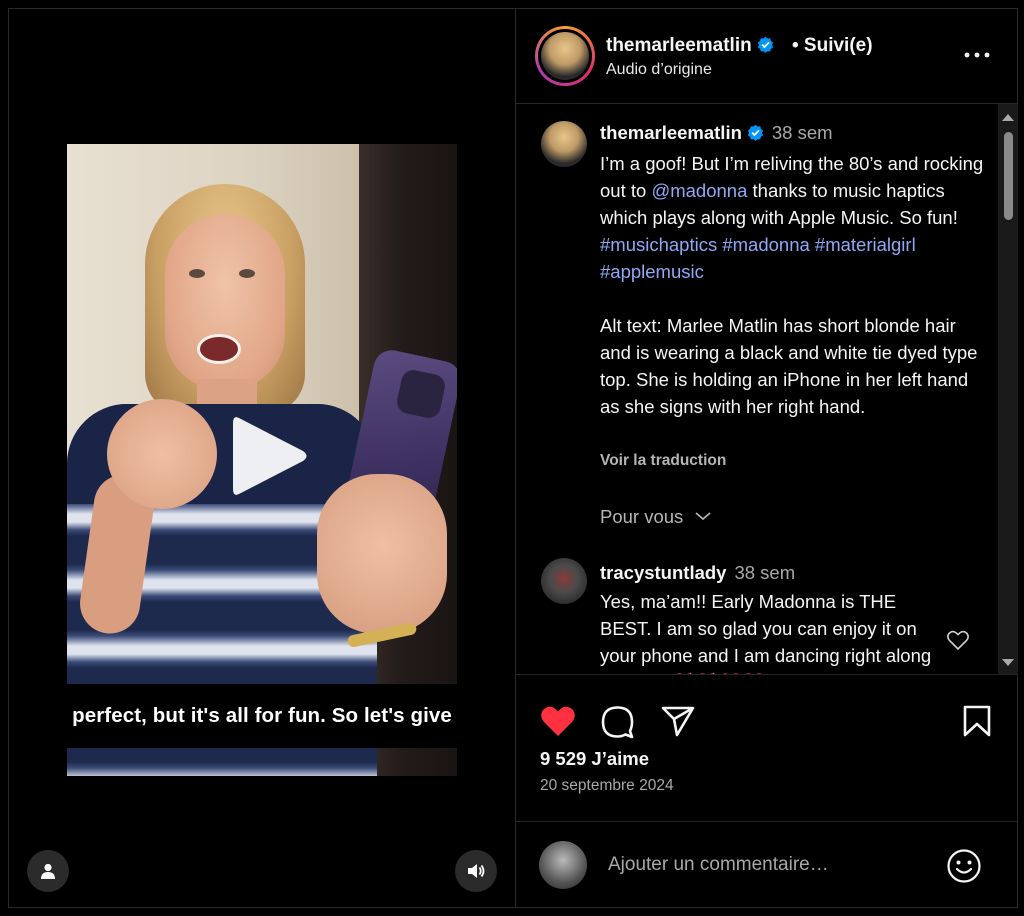 This screenshot has width=1024, height=916. I want to click on caption-time: 38 sem, so click(802, 132).